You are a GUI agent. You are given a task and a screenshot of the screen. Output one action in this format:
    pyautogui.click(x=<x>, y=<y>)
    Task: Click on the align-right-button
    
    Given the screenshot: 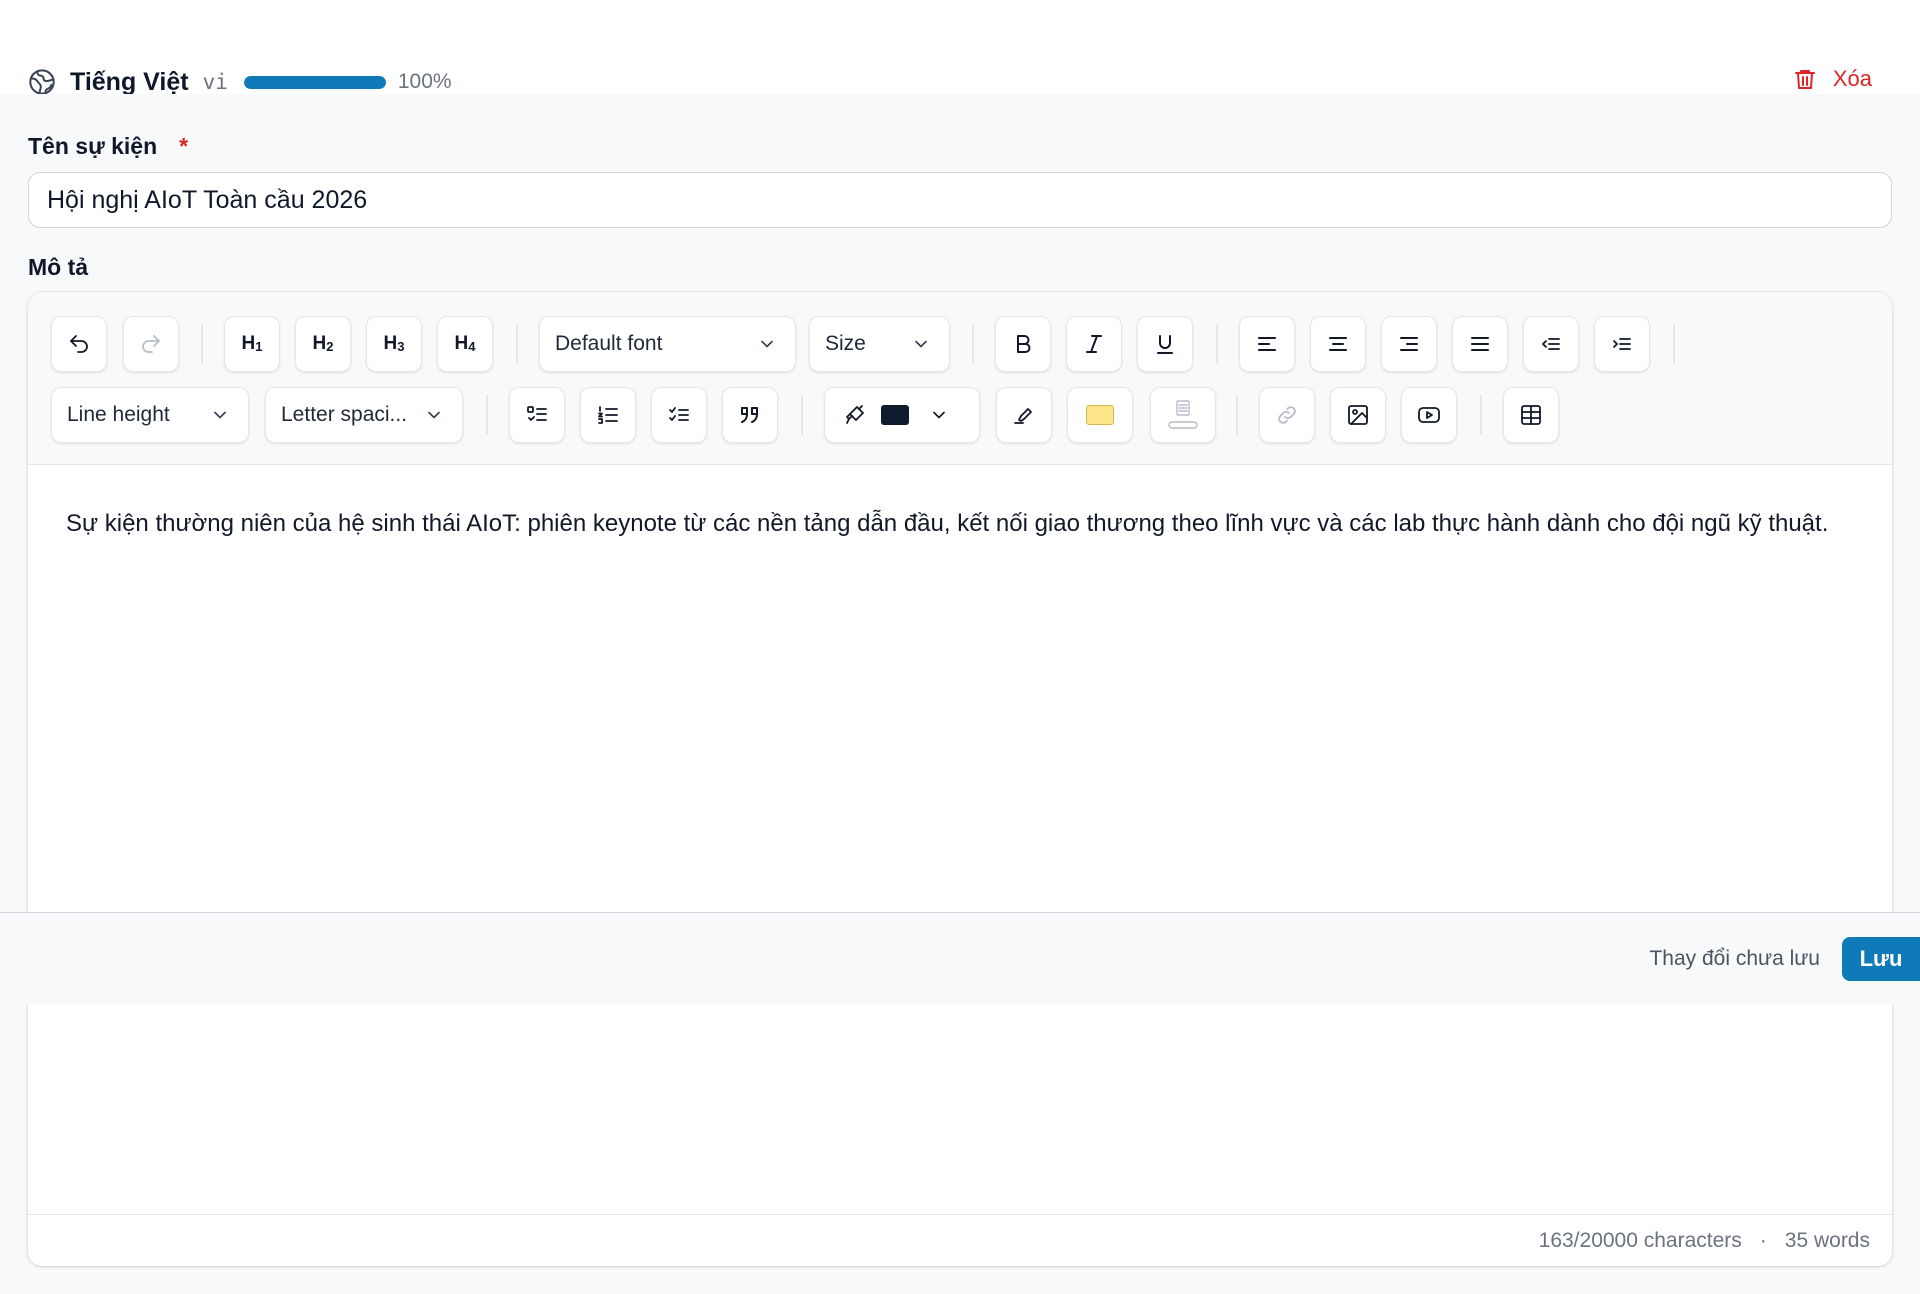 What is the action you would take?
    pyautogui.click(x=1409, y=344)
    